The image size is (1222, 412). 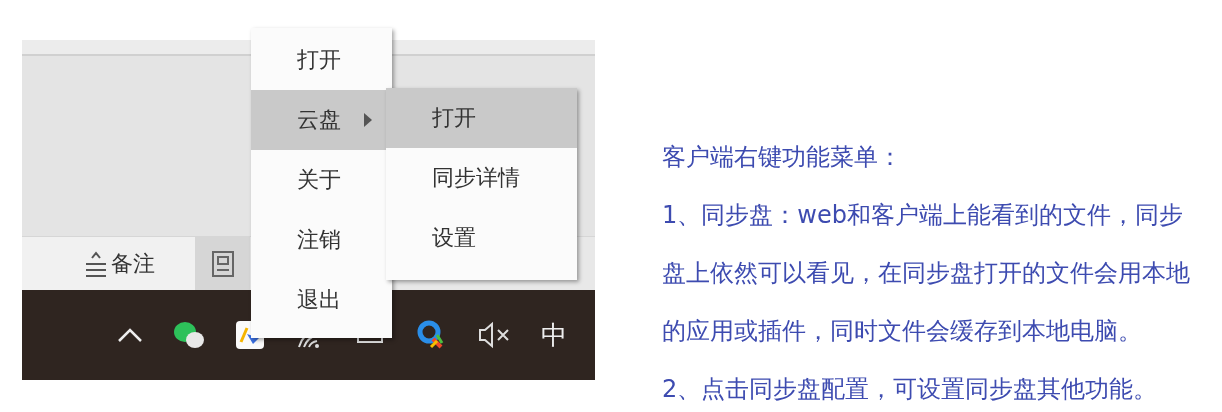 What do you see at coordinates (222, 263) in the screenshot?
I see `panel-icon` at bounding box center [222, 263].